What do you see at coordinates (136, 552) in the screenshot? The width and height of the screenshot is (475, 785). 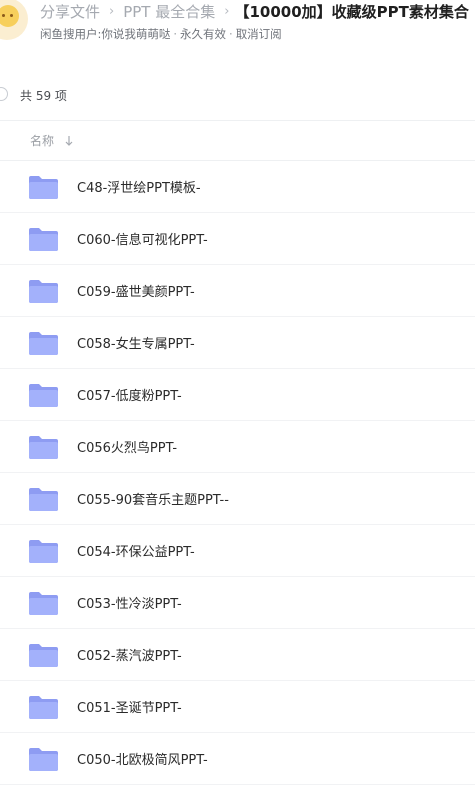 I see `file-name: C054-环保公益PPT-` at bounding box center [136, 552].